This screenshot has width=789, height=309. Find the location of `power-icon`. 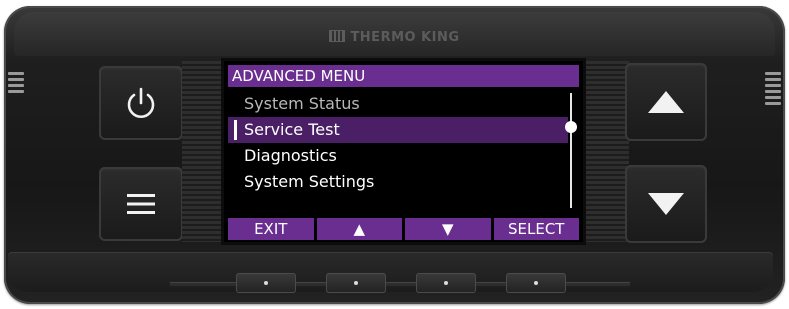

power-icon is located at coordinates (141, 102).